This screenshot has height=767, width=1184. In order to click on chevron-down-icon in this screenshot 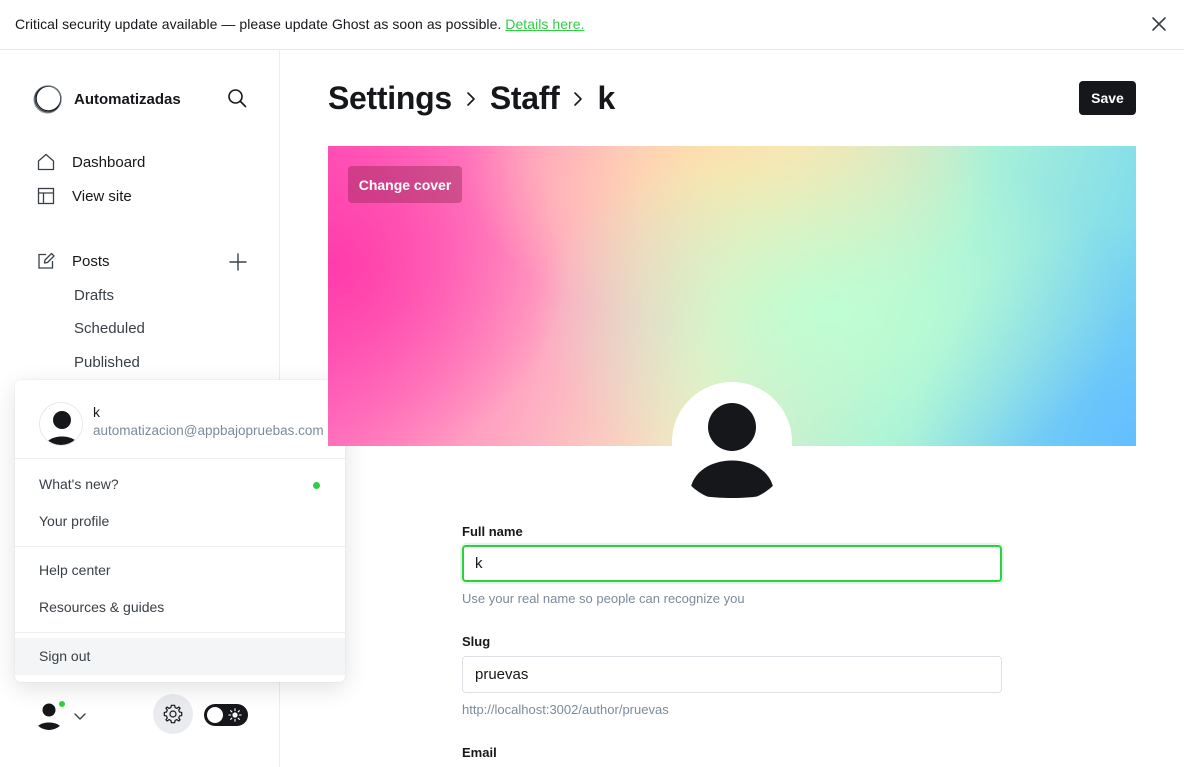, I will do `click(80, 716)`.